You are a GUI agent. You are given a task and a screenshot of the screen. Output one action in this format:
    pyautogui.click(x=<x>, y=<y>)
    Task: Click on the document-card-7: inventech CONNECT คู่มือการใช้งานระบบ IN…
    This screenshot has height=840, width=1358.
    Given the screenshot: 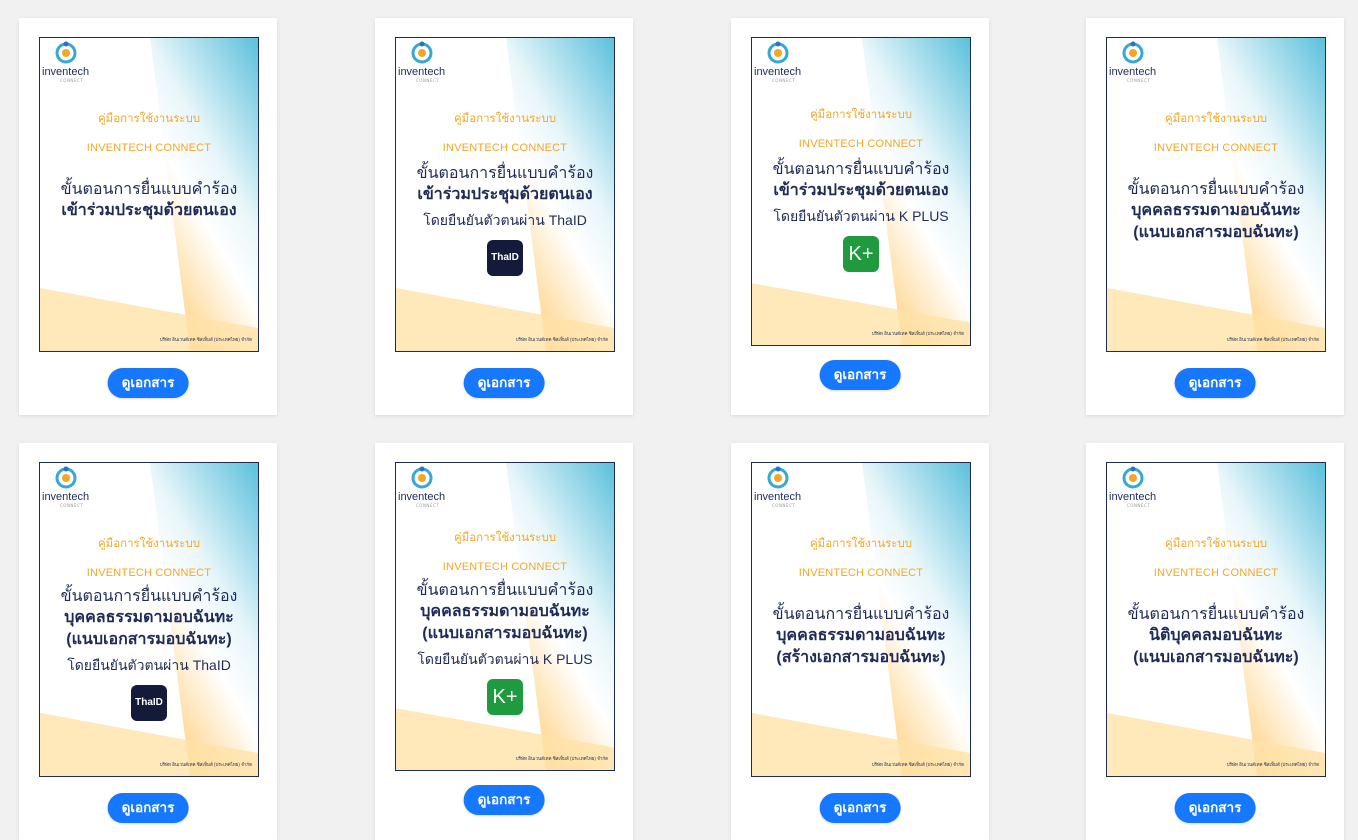 What is the action you would take?
    pyautogui.click(x=860, y=641)
    